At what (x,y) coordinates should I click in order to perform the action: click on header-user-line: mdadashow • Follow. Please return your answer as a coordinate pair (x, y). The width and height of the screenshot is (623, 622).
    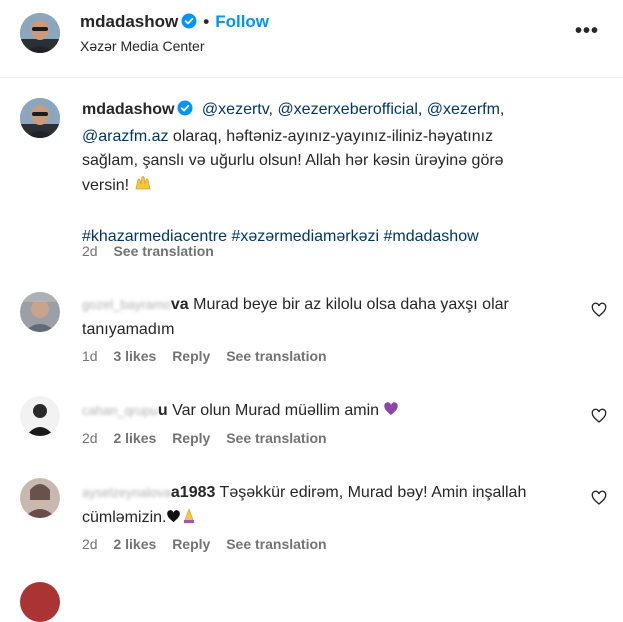
    Looking at the image, I should click on (174, 23).